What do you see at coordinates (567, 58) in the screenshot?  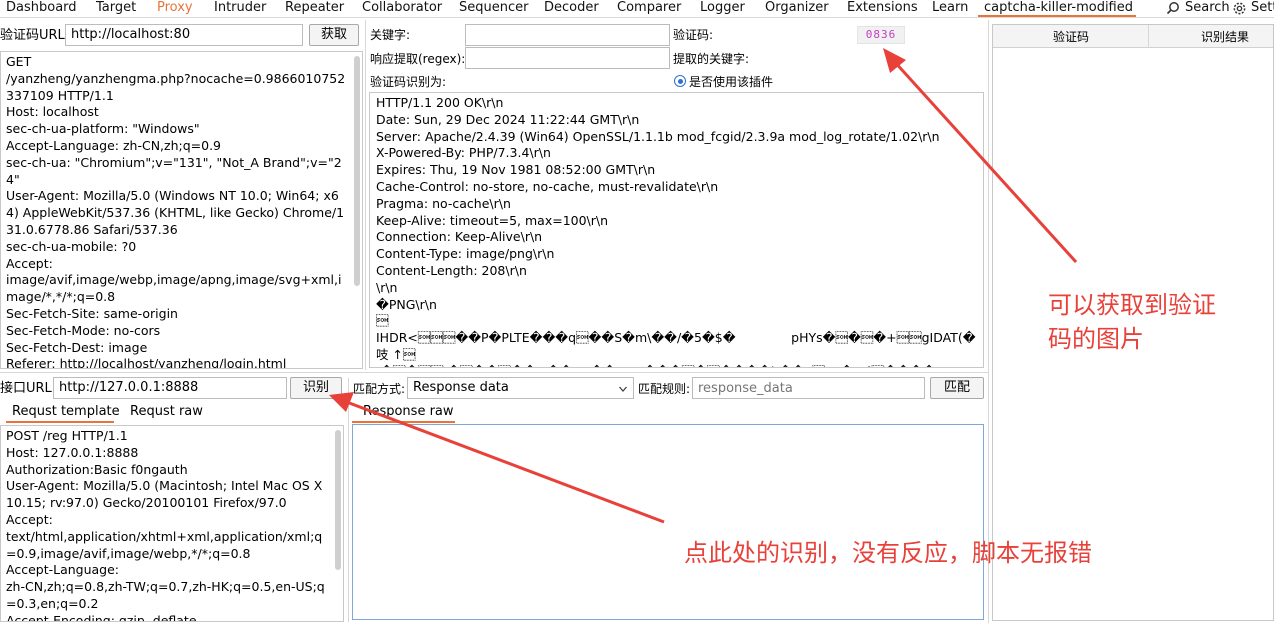 I see `regex-input` at bounding box center [567, 58].